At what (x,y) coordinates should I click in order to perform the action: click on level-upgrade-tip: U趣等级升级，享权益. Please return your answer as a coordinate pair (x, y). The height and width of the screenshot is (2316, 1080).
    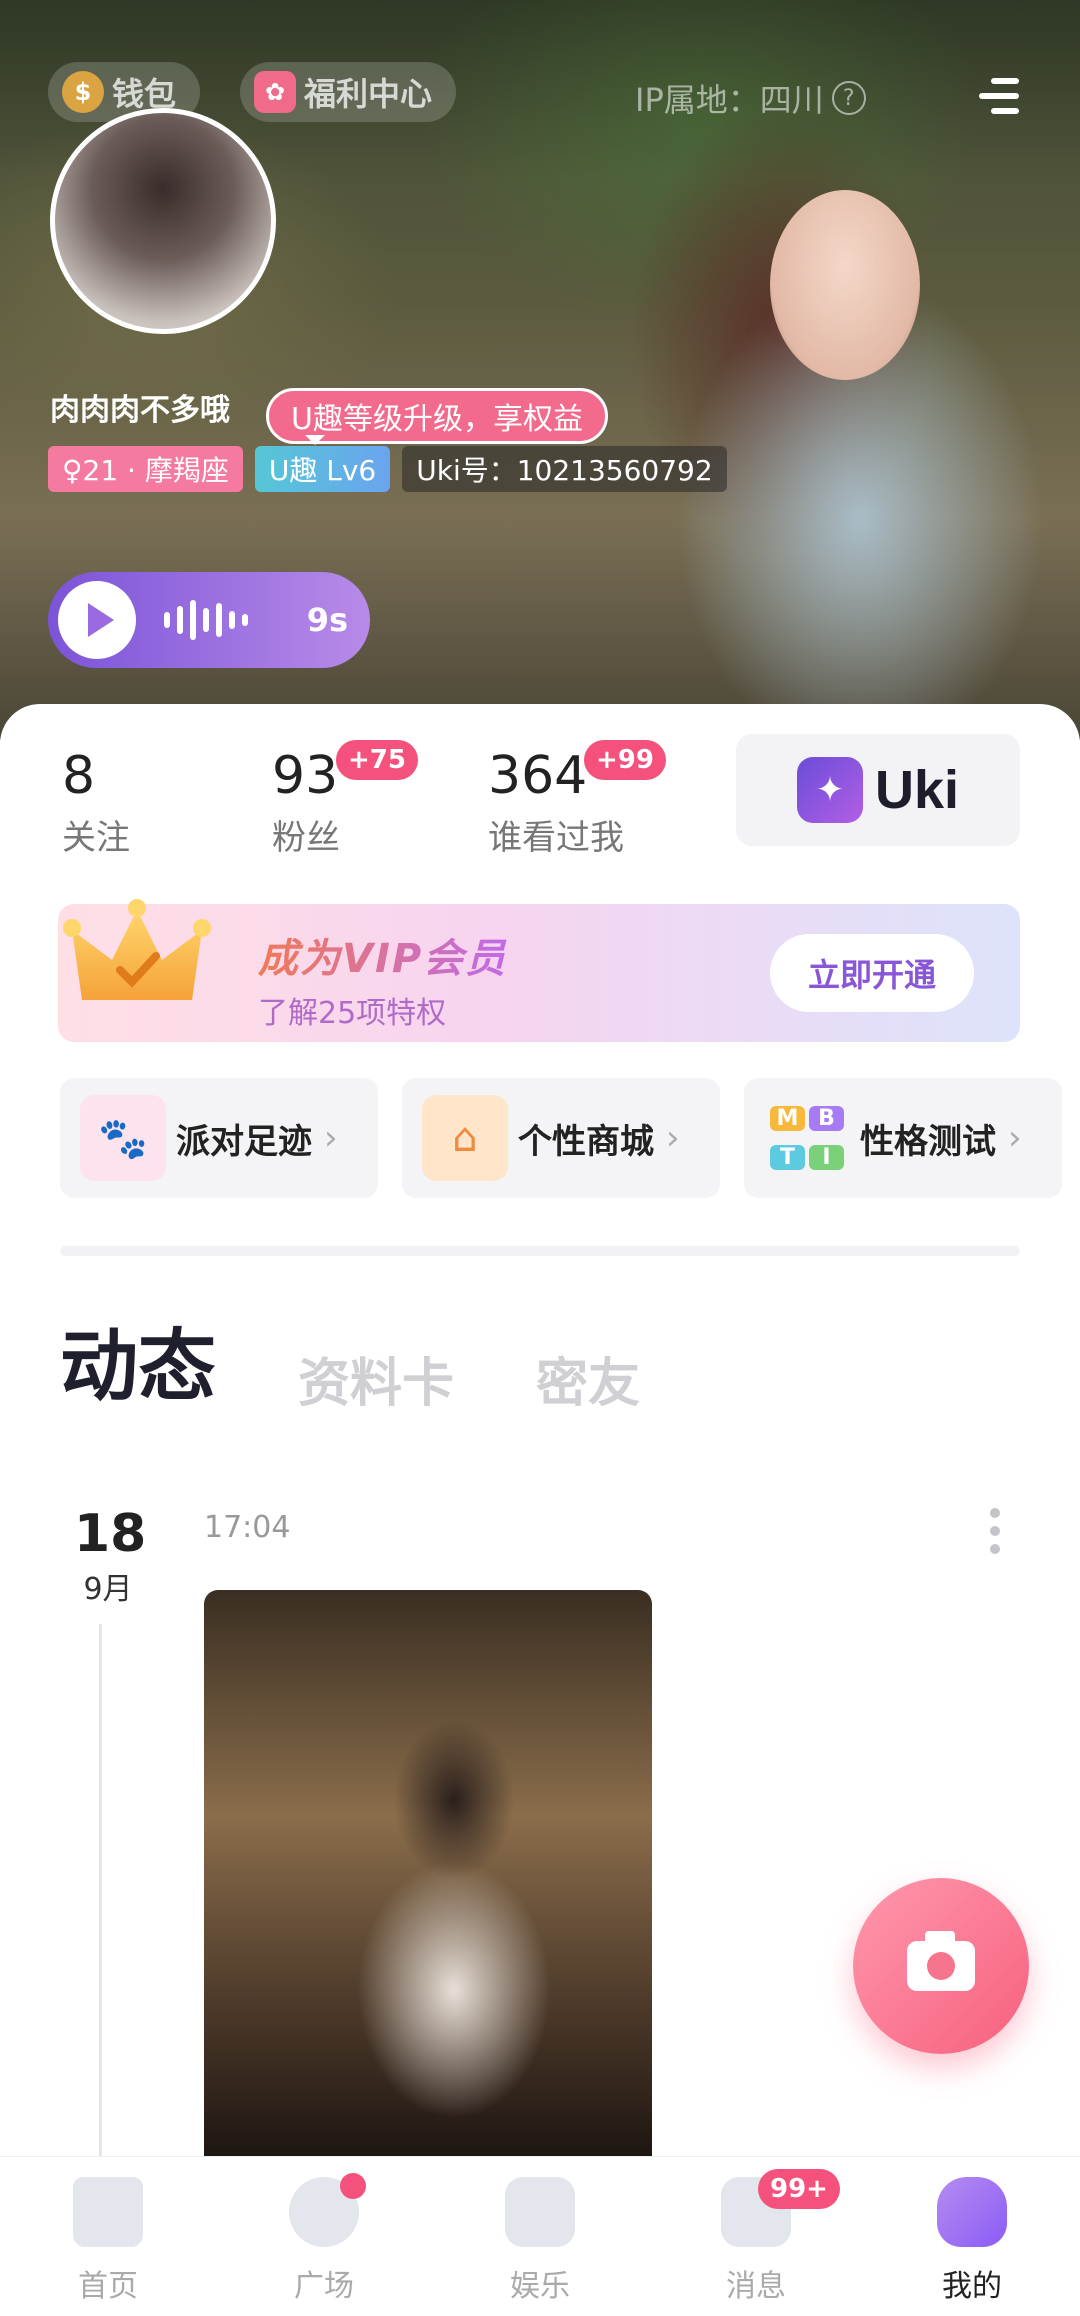
    Looking at the image, I should click on (437, 416).